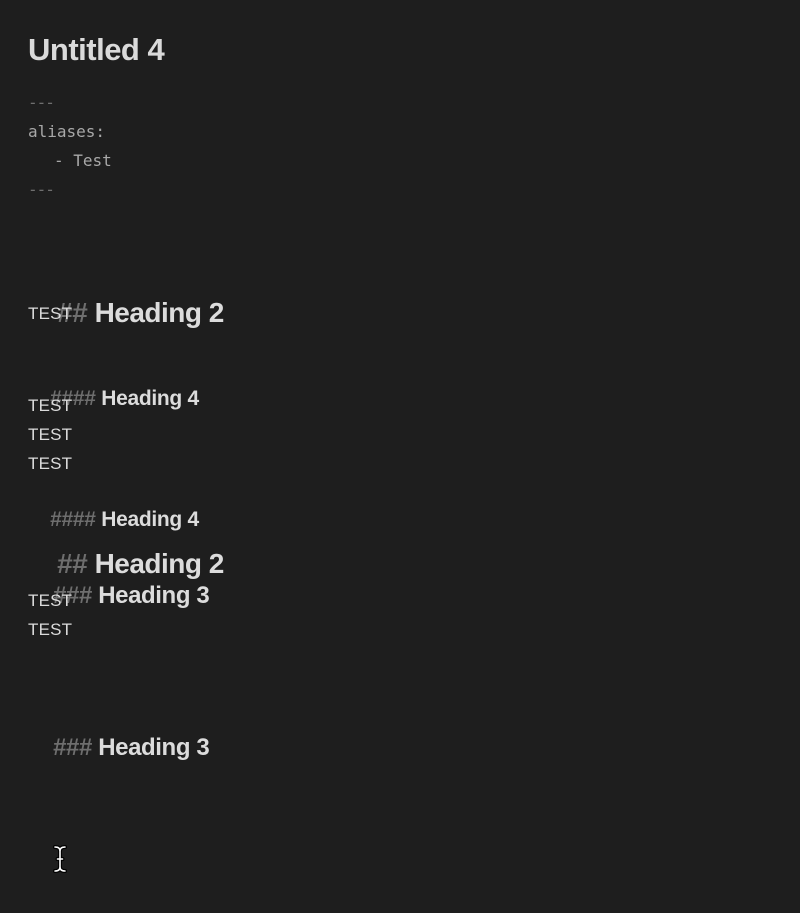 Image resolution: width=800 pixels, height=913 pixels. What do you see at coordinates (41, 189) in the screenshot?
I see `frontmatter-close-delimiter: ---` at bounding box center [41, 189].